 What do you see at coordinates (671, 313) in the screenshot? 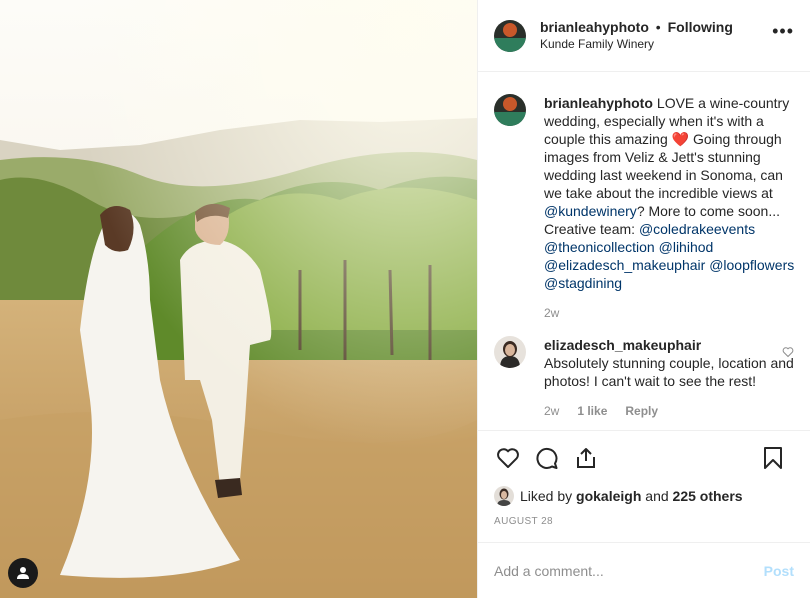
I see `caption-meta: 2w` at bounding box center [671, 313].